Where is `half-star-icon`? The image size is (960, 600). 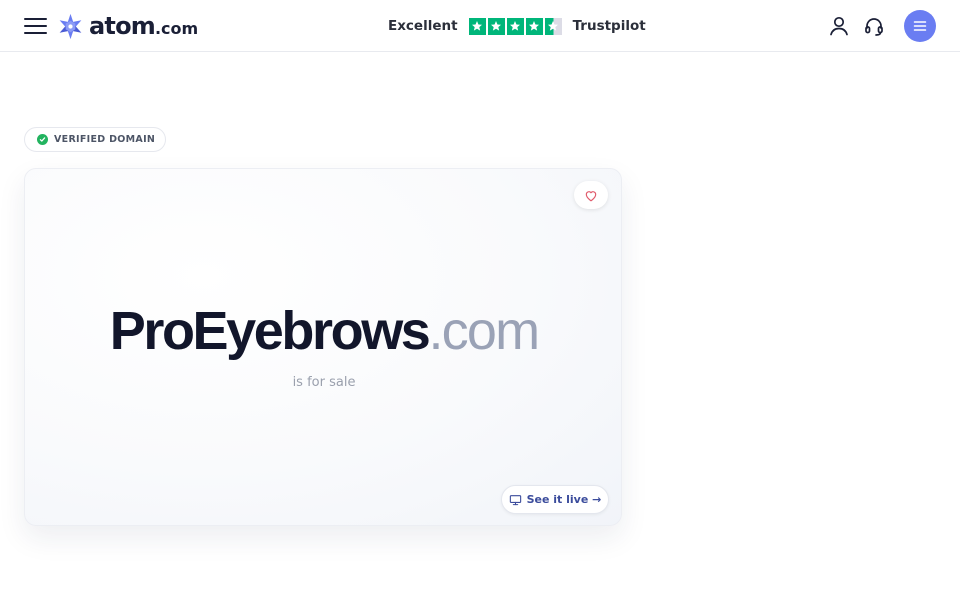 half-star-icon is located at coordinates (553, 26).